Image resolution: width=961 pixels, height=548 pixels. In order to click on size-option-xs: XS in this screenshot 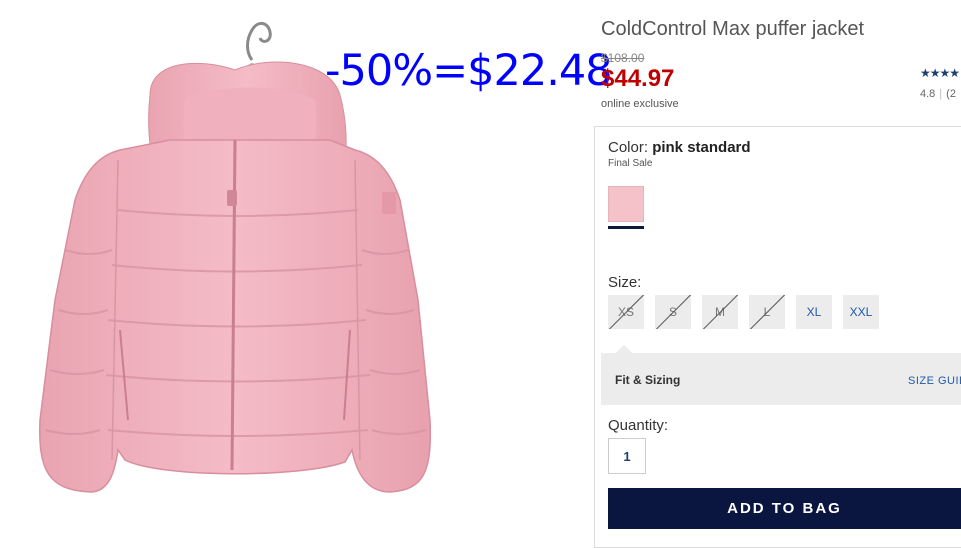, I will do `click(626, 312)`.